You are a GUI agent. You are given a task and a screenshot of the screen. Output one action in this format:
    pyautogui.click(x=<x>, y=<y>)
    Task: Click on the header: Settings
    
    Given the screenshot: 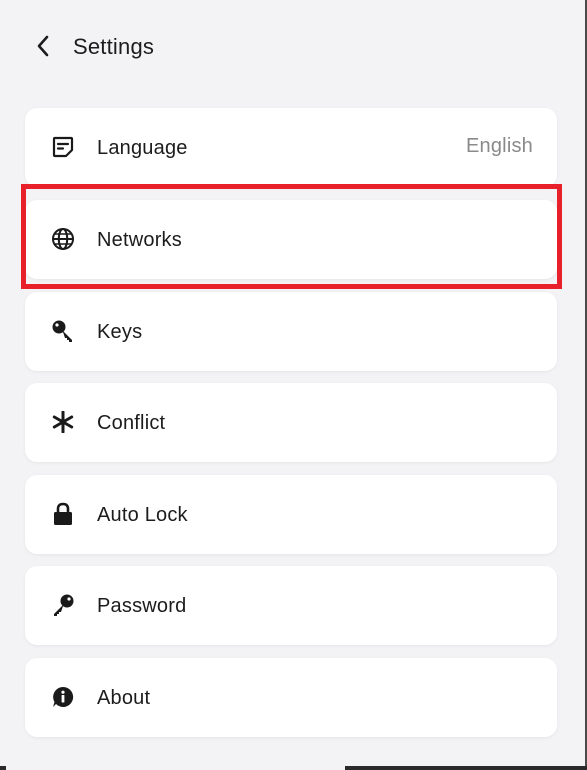 What is the action you would take?
    pyautogui.click(x=293, y=48)
    